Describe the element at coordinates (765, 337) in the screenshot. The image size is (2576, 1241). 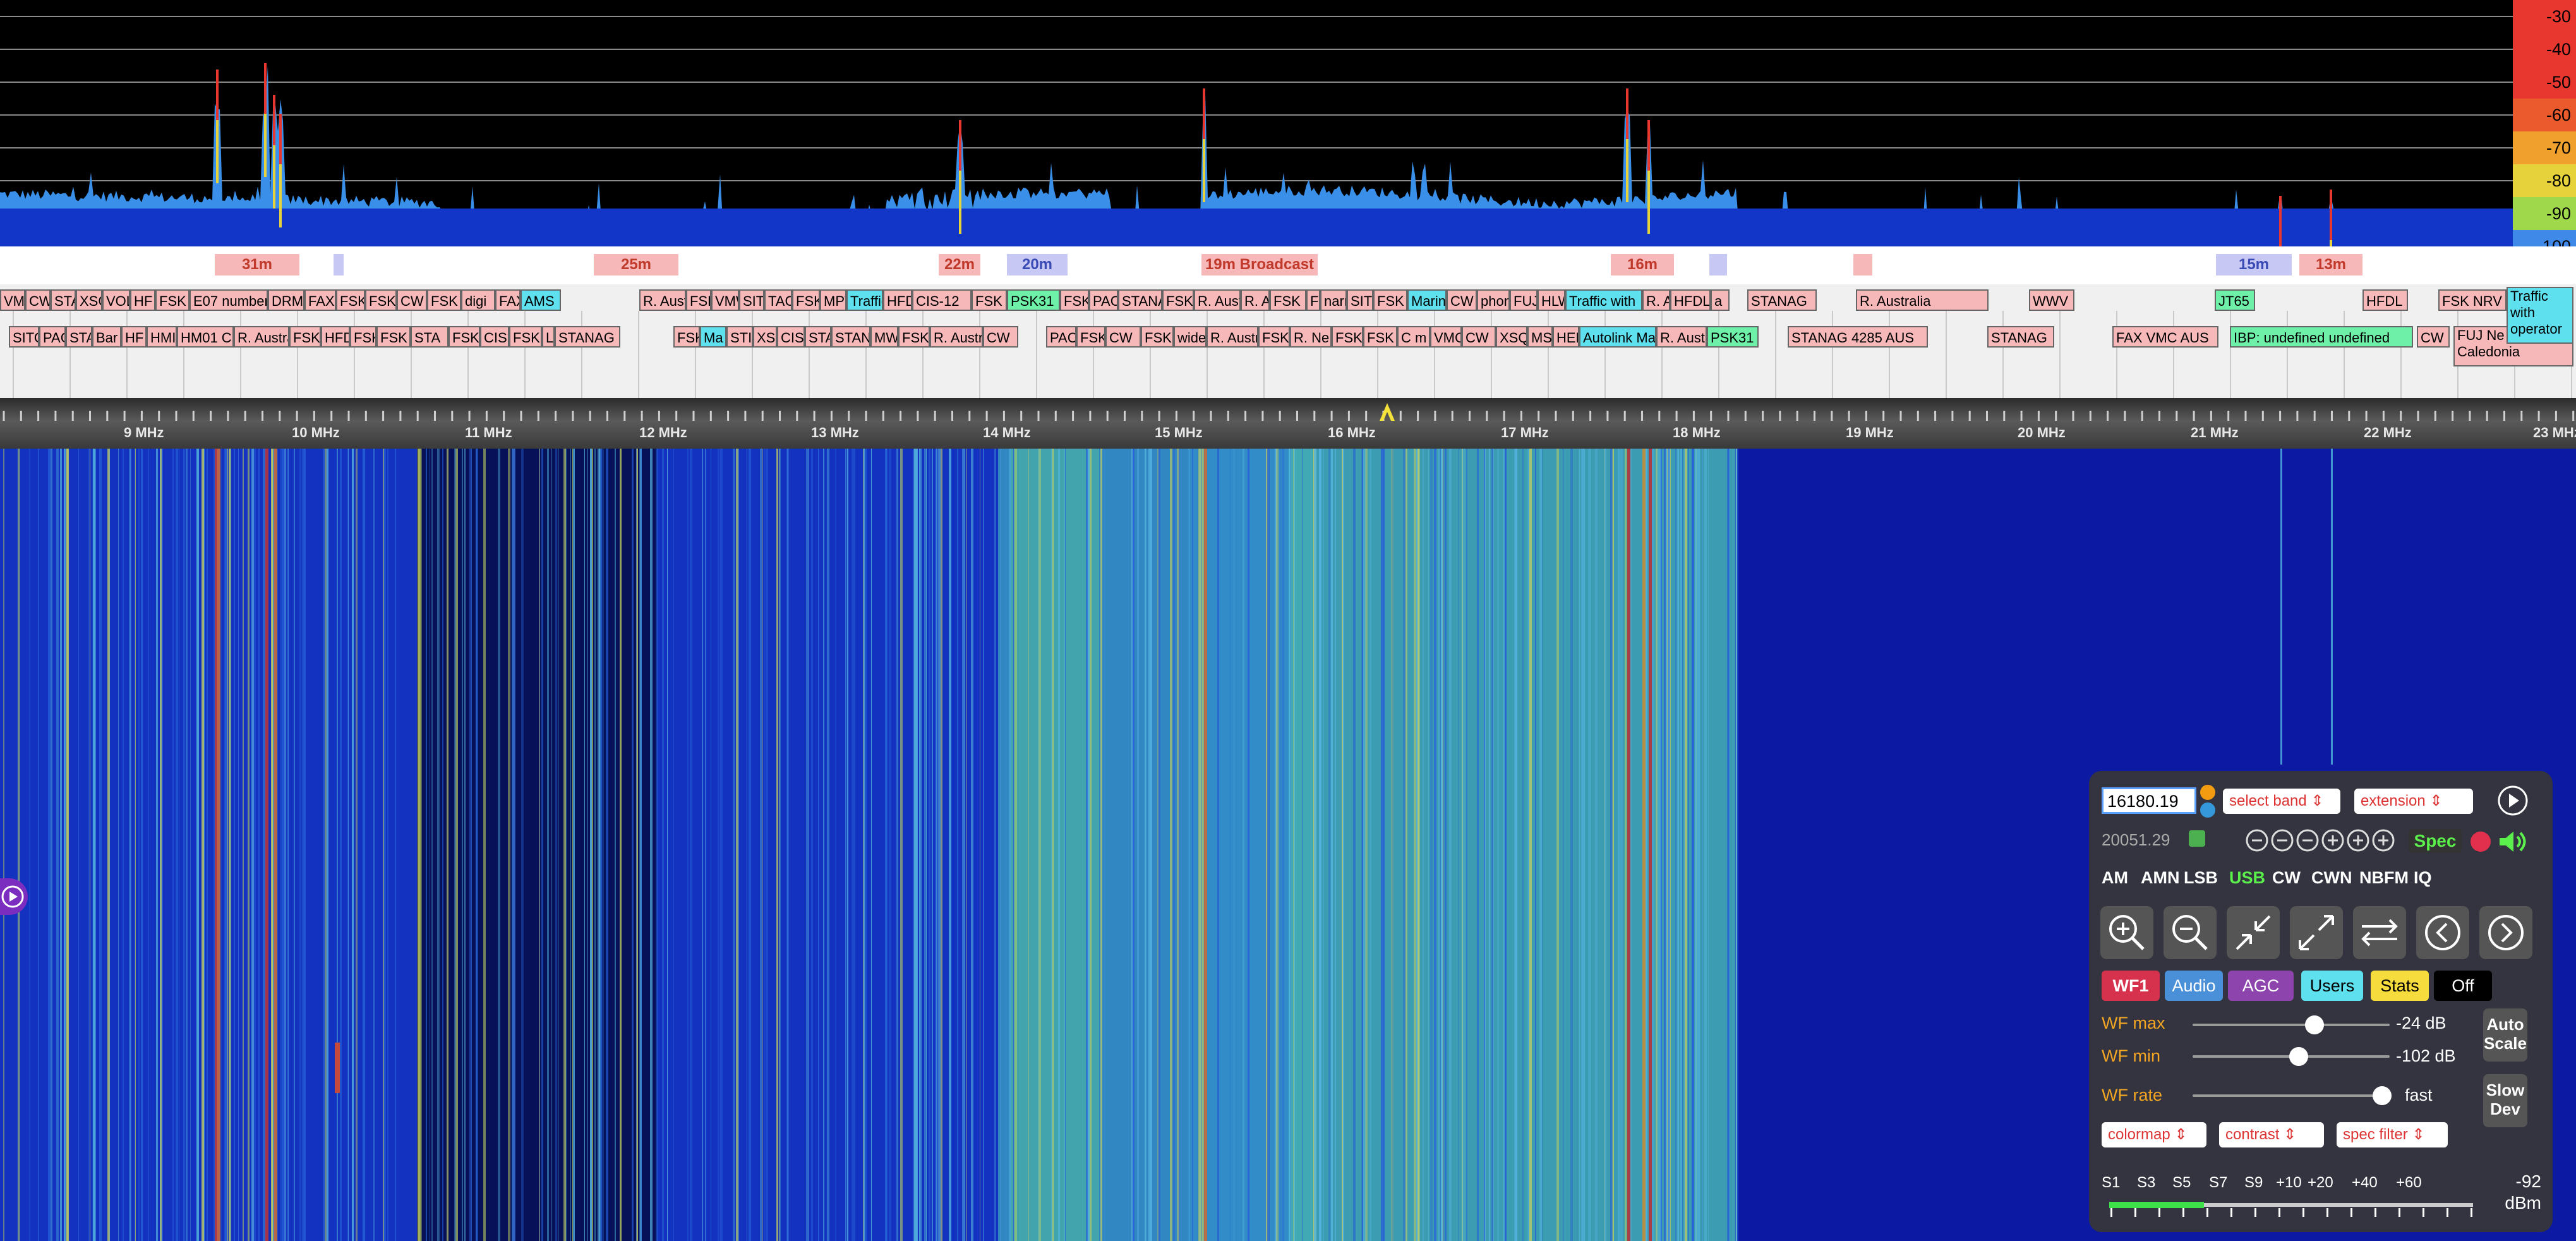
I see `station-label: XSG` at that location.